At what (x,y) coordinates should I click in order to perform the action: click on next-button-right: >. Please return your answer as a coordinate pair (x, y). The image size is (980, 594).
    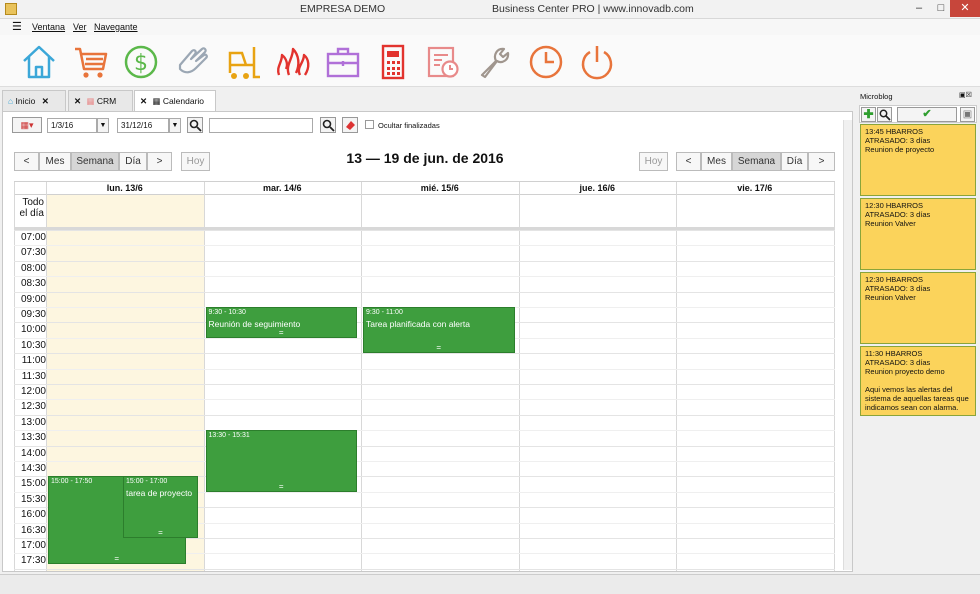
    Looking at the image, I should click on (821, 161).